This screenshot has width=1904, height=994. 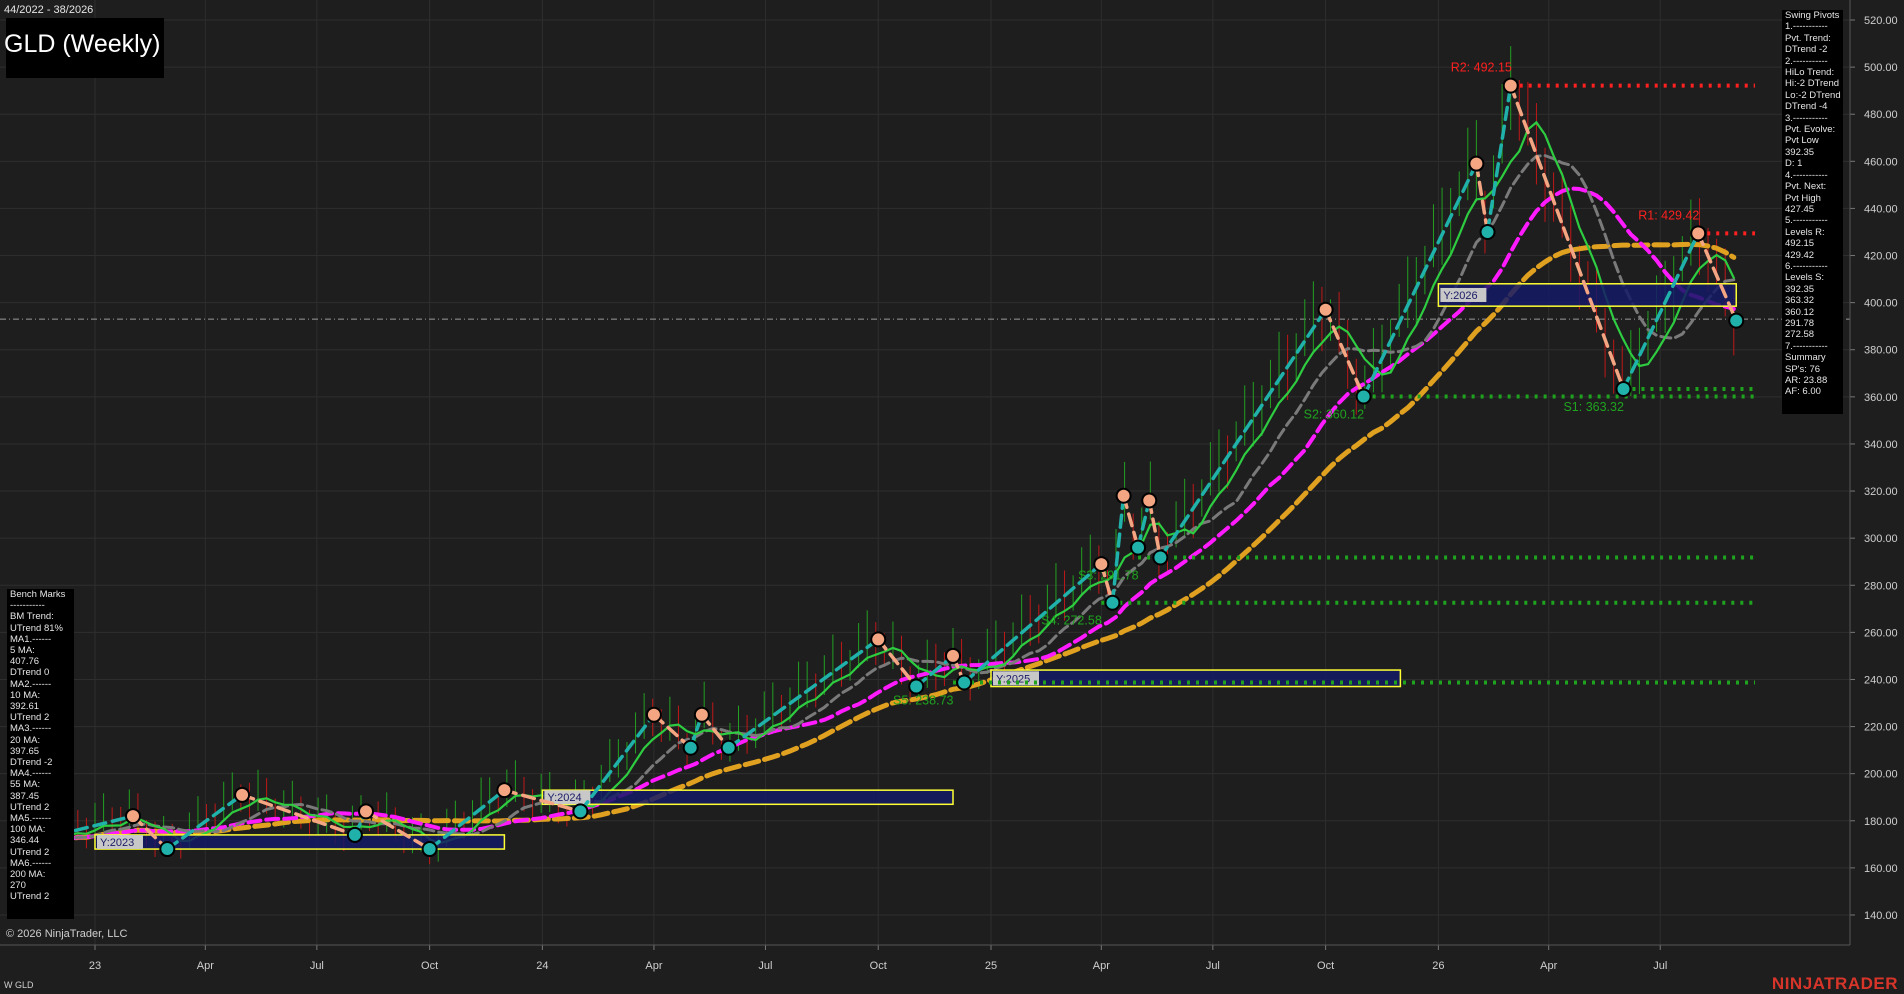 What do you see at coordinates (1800, 255) in the screenshot?
I see `swing-panel-line: 429.42` at bounding box center [1800, 255].